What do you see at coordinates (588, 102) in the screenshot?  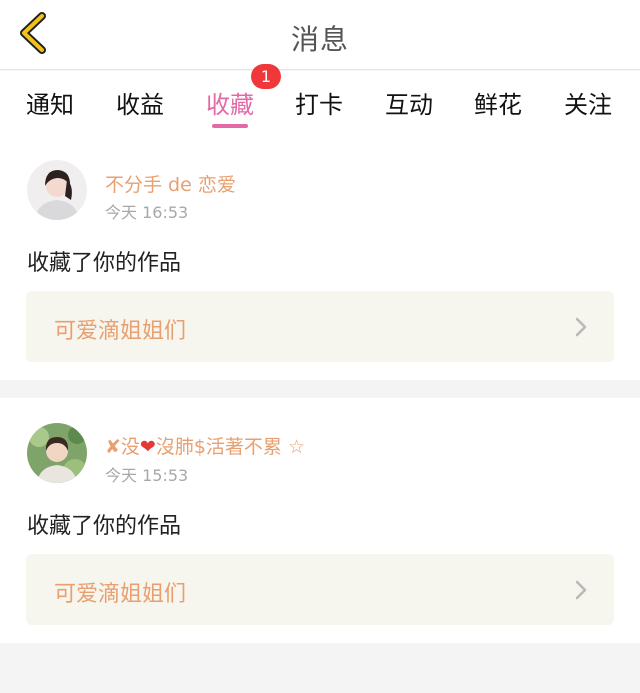 I see `tab-follow: 关注` at bounding box center [588, 102].